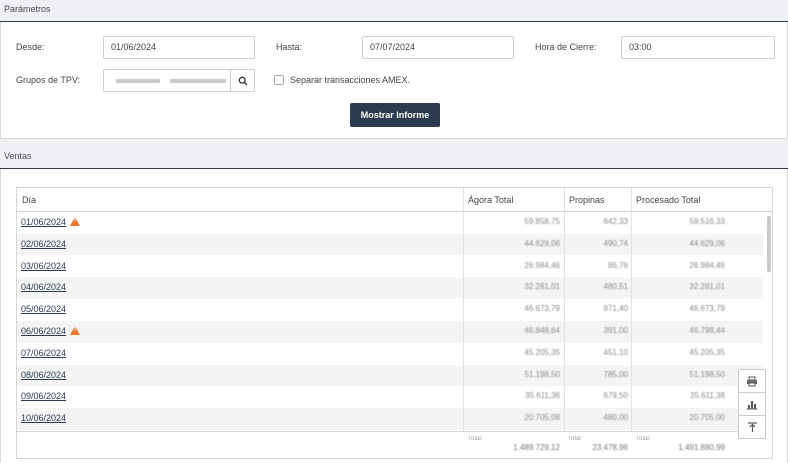 This screenshot has height=463, width=788. Describe the element at coordinates (707, 265) in the screenshot. I see `procesado-total-cell: 26.984,46` at that location.